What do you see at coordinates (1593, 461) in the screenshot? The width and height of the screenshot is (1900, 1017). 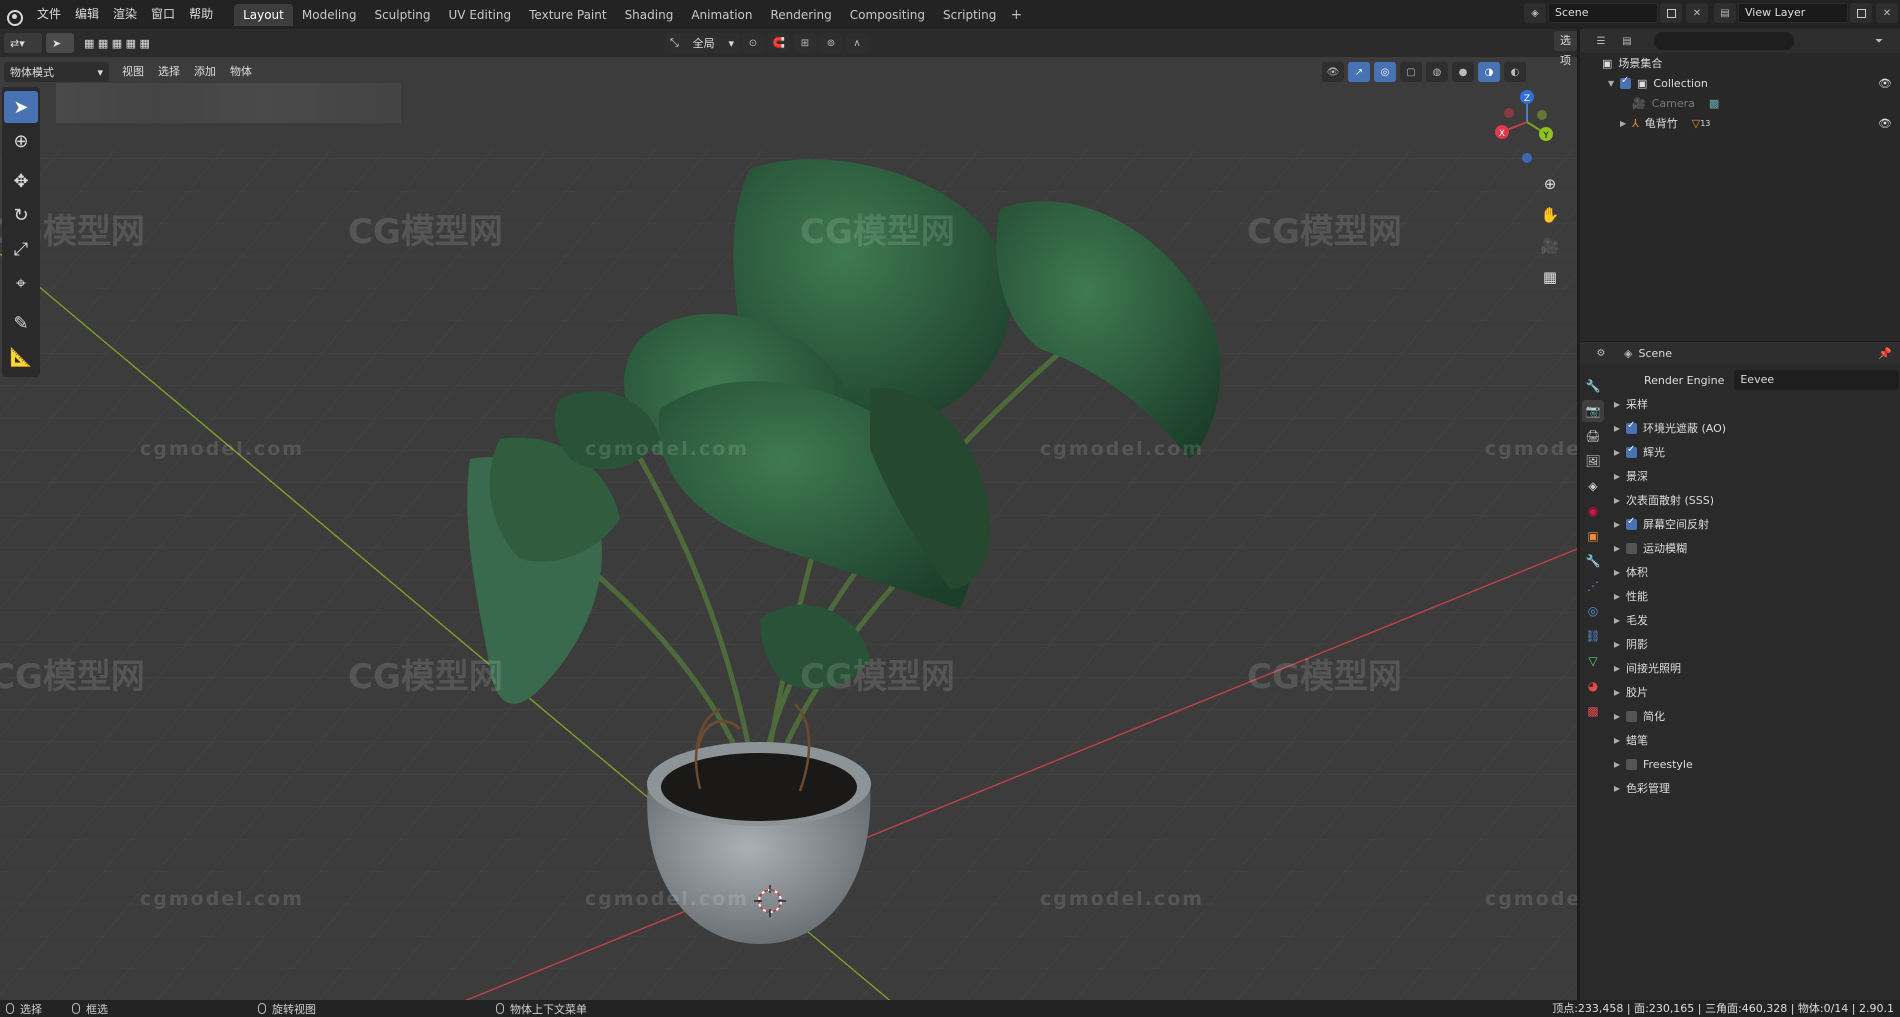 I see `view-layer-tab-icon: 🖼` at bounding box center [1593, 461].